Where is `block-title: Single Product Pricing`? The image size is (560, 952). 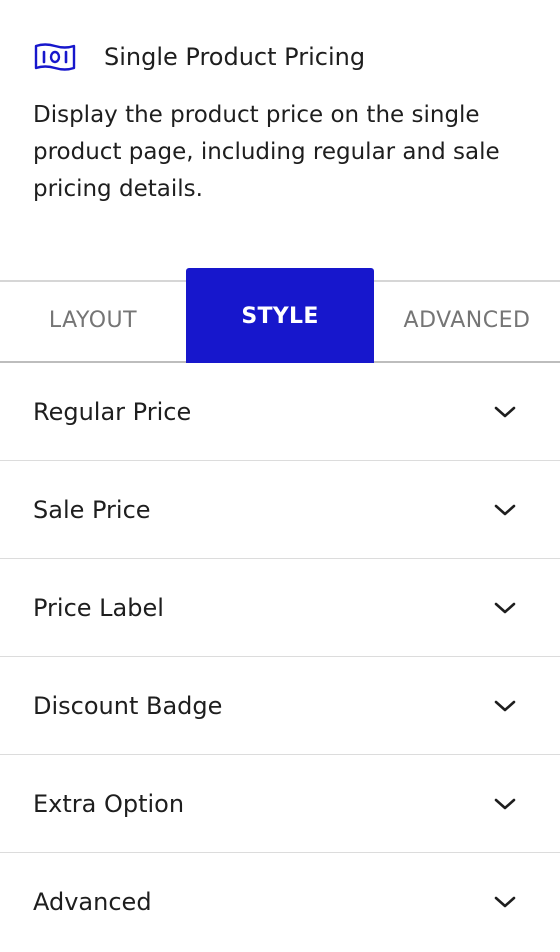 block-title: Single Product Pricing is located at coordinates (235, 57).